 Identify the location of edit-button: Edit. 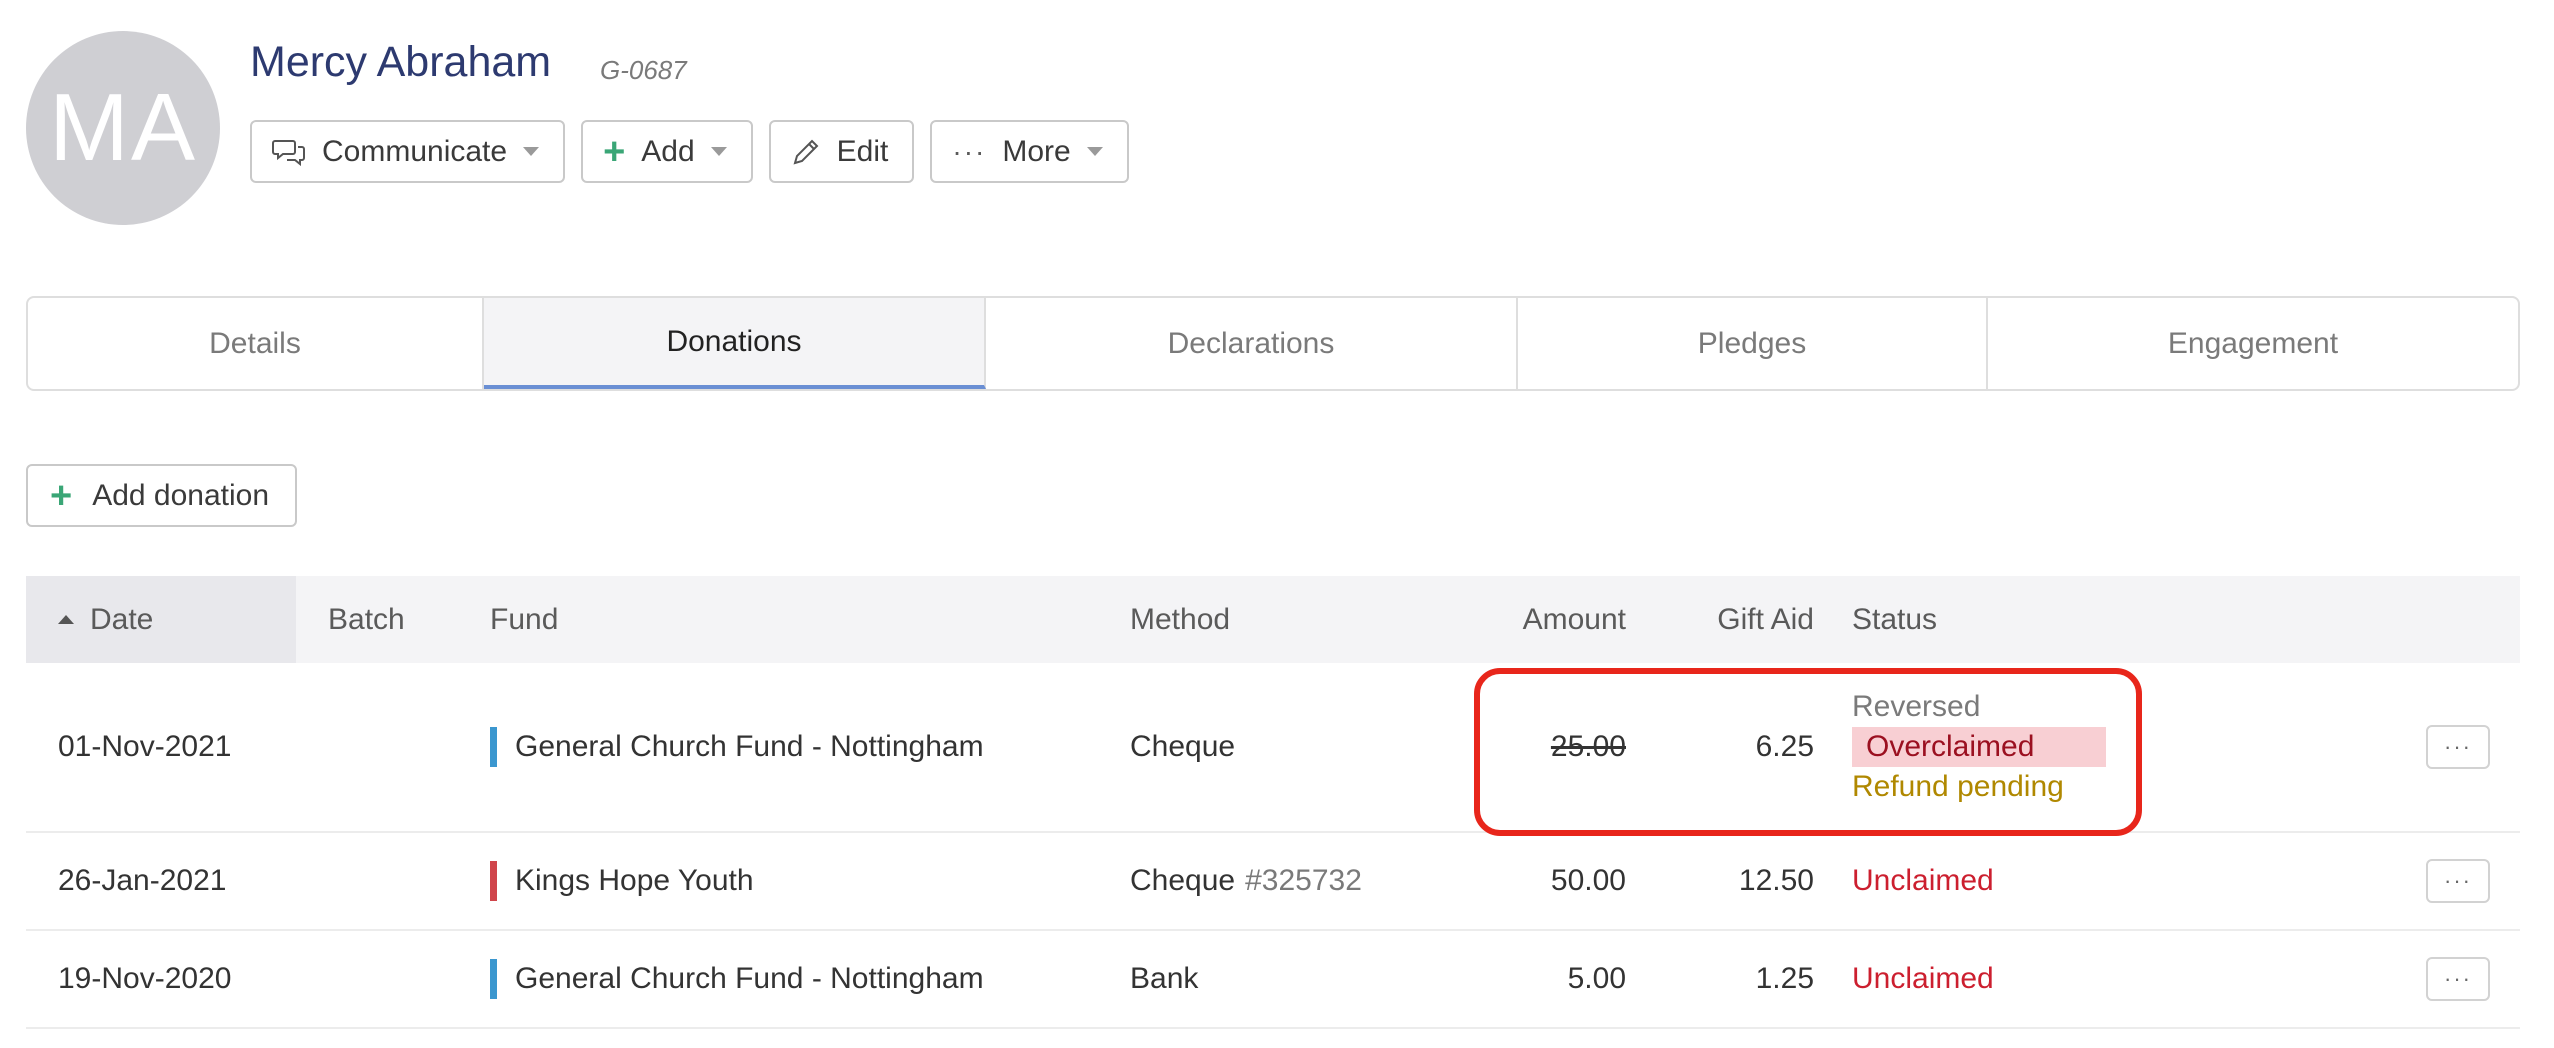
(841, 151).